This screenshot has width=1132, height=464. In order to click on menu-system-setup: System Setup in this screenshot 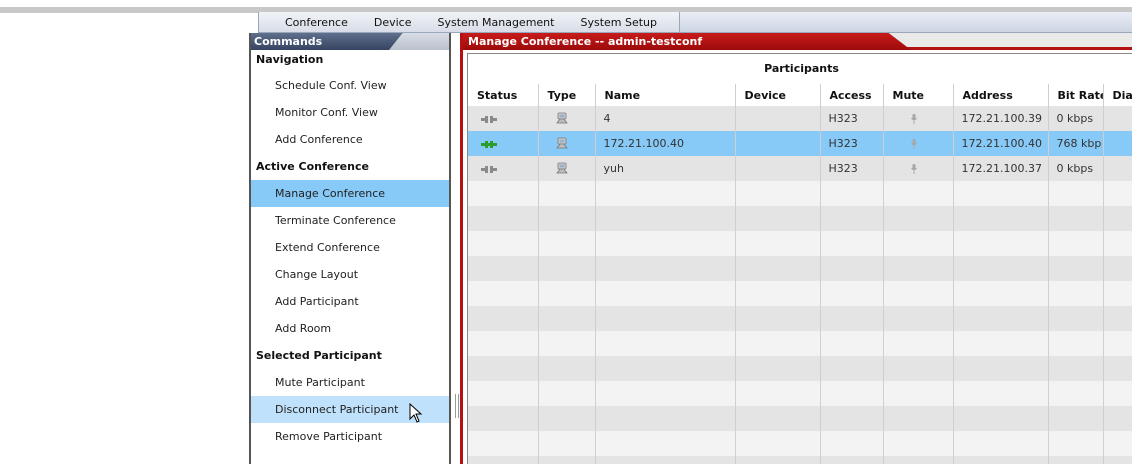, I will do `click(619, 22)`.